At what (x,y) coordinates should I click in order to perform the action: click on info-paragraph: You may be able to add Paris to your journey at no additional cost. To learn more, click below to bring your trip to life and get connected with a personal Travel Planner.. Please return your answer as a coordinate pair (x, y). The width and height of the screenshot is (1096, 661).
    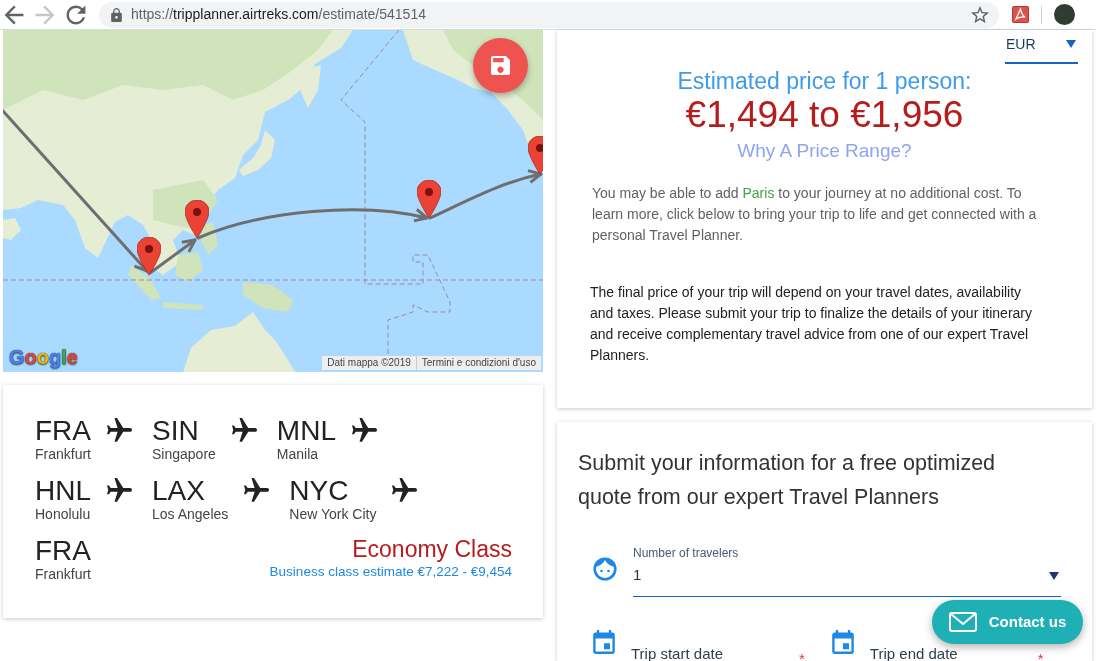
    Looking at the image, I should click on (815, 214).